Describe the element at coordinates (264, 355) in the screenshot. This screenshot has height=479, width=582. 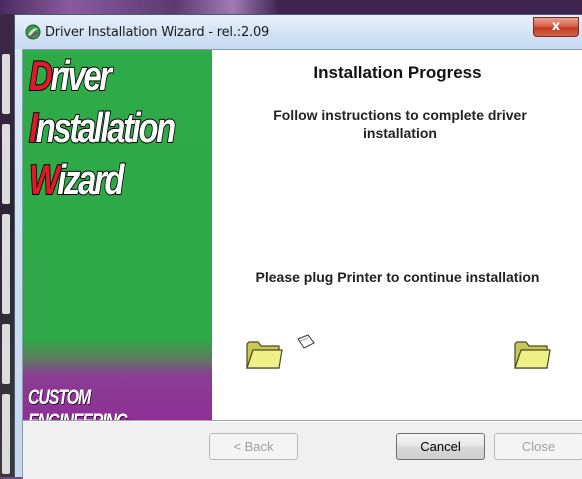
I see `source-folder-icon` at that location.